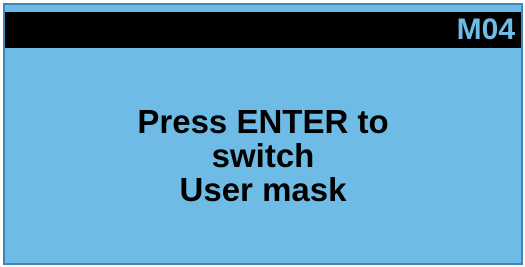 The height and width of the screenshot is (267, 525). I want to click on message-line-1: Press ENTER to, so click(263, 121).